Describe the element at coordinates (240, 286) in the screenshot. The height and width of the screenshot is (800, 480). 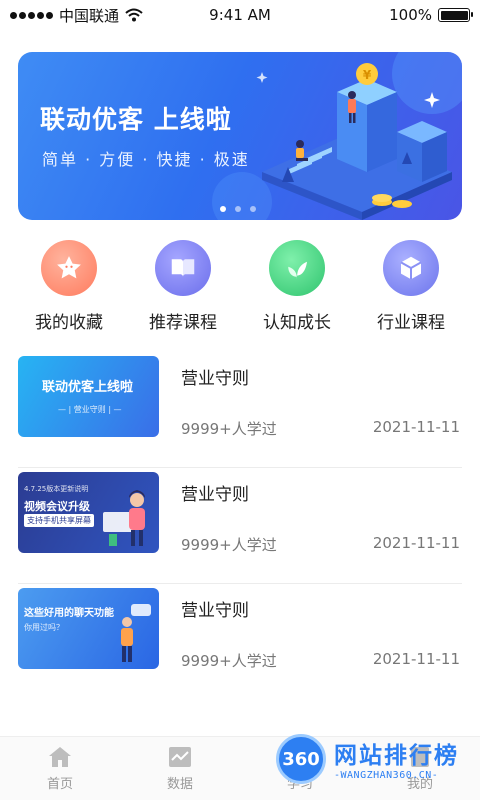
I see `quick-nav: 我的收藏 推荐课程 认知成长 行业课程` at that location.